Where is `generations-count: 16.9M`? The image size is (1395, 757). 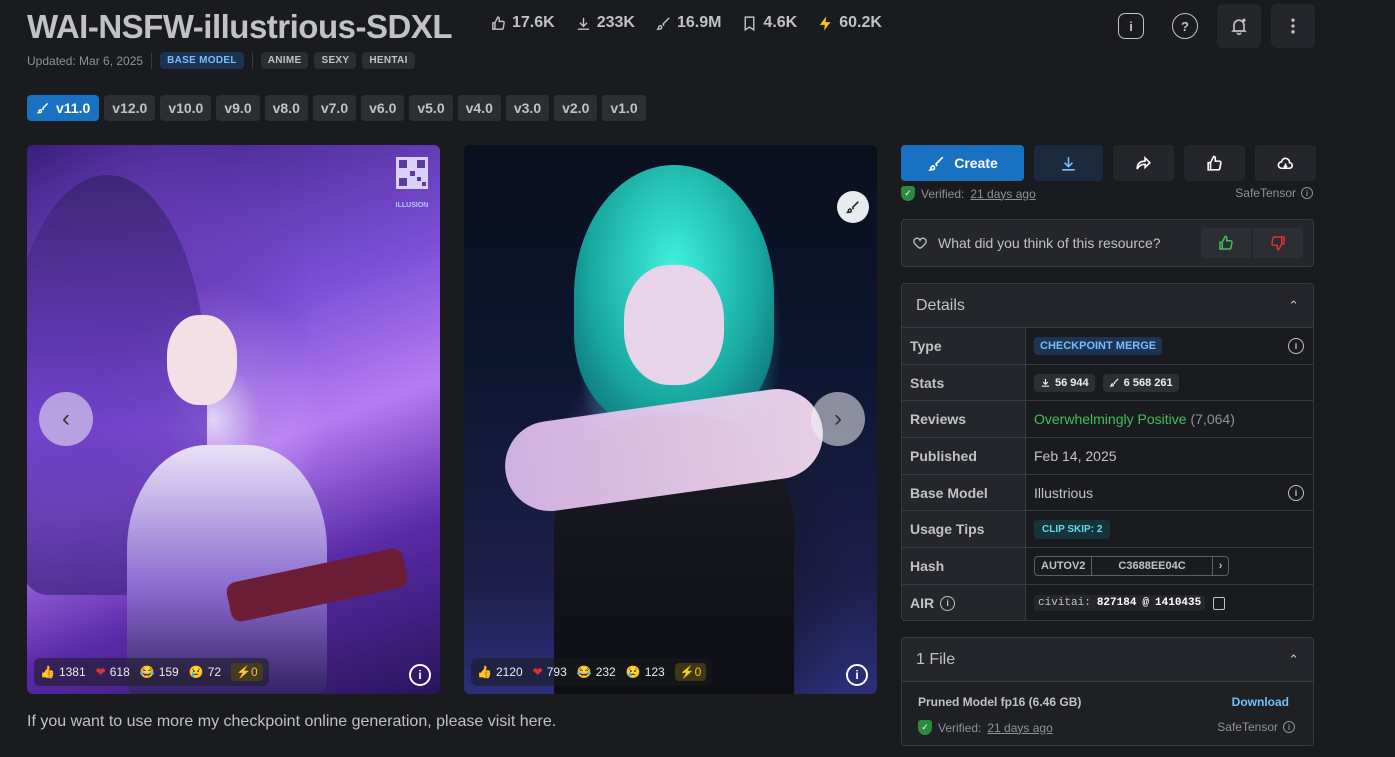 generations-count: 16.9M is located at coordinates (699, 22).